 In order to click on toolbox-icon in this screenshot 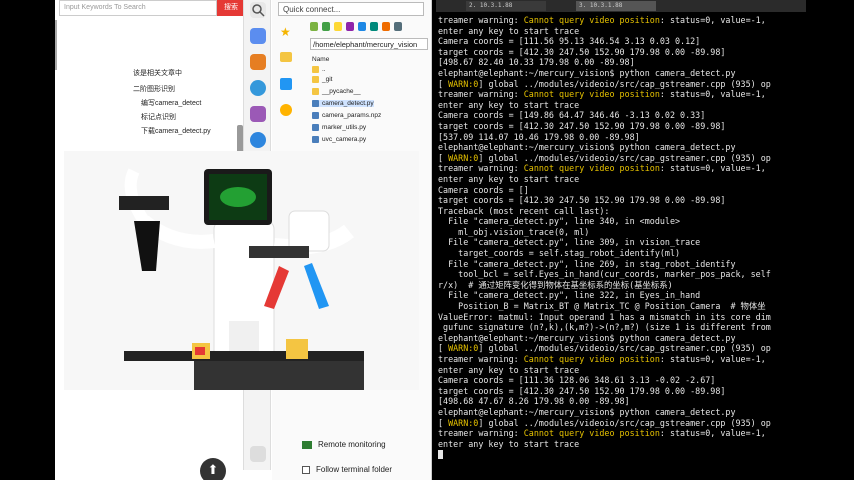, I will do `click(258, 62)`.